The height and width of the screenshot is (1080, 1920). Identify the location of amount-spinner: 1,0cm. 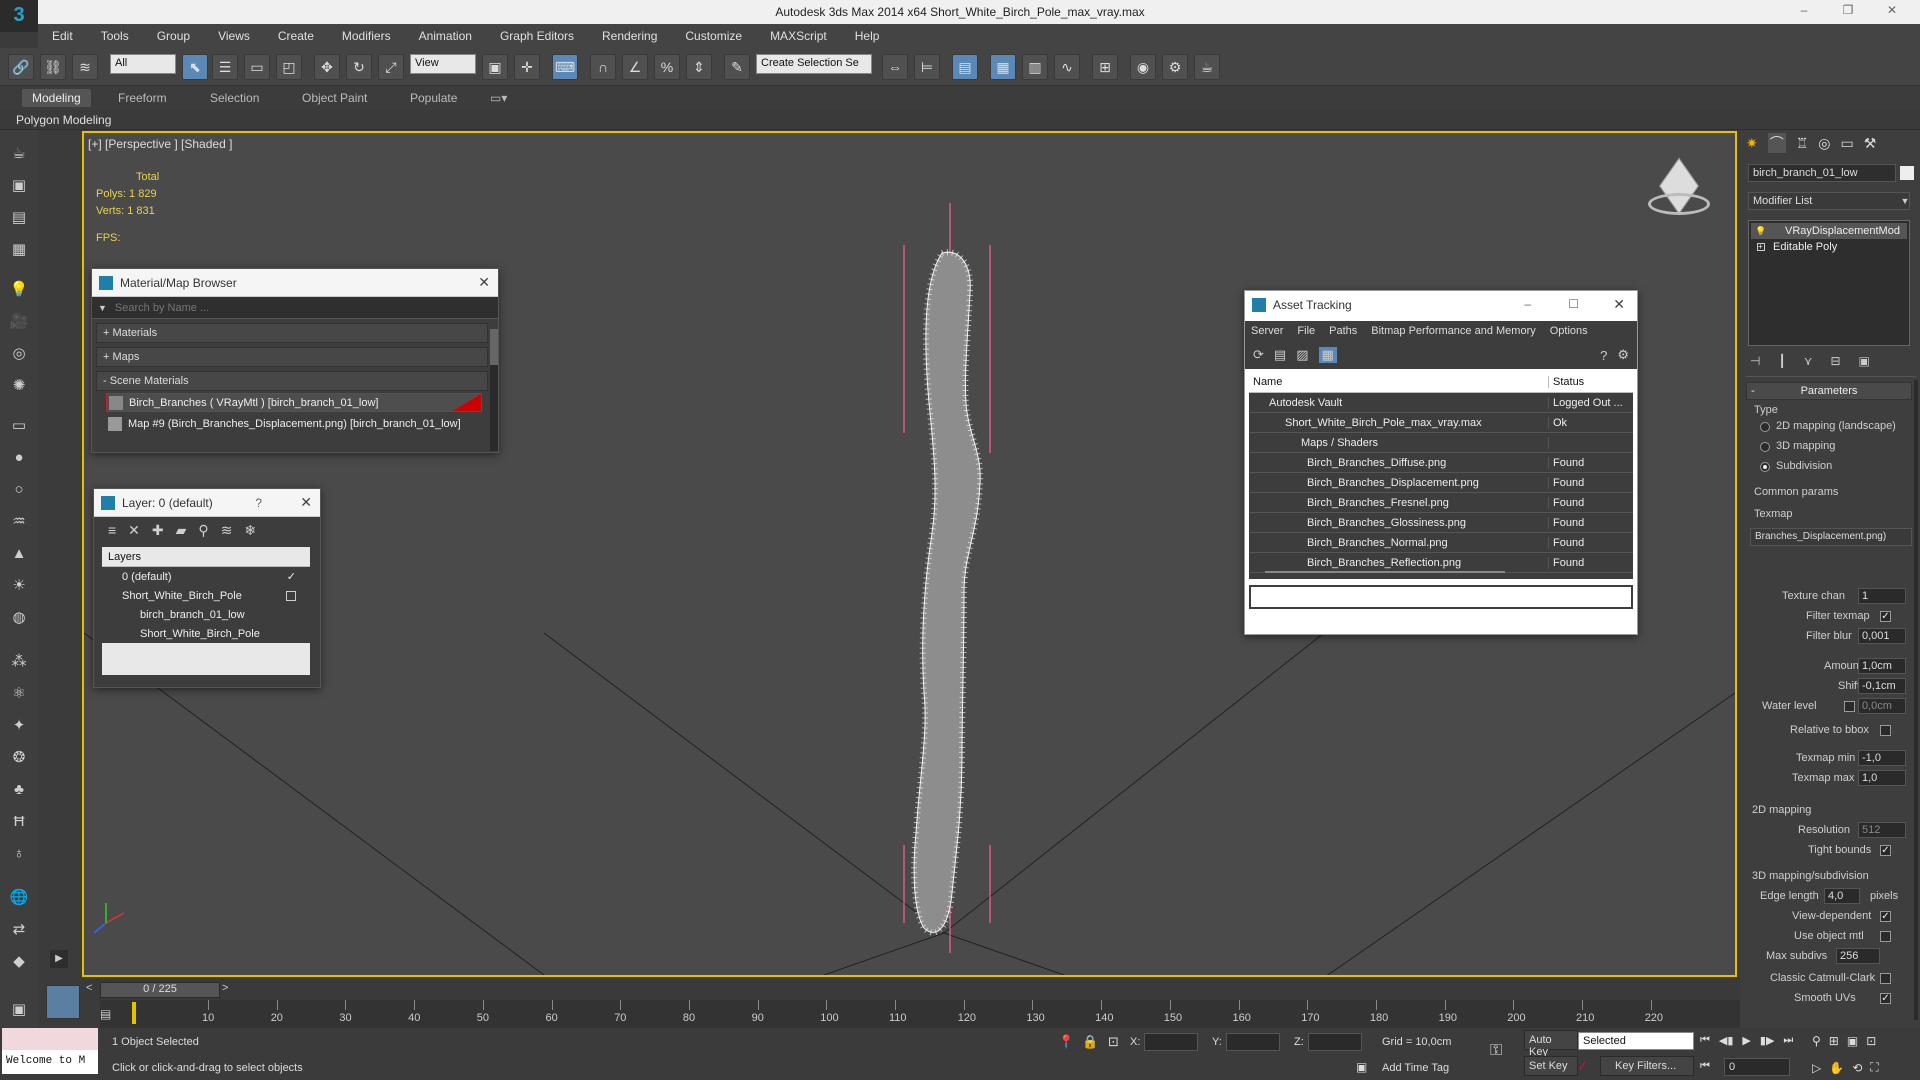
(1882, 666).